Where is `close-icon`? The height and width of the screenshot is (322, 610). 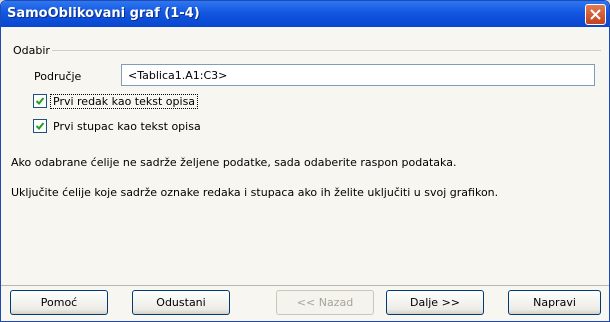
close-icon is located at coordinates (595, 14).